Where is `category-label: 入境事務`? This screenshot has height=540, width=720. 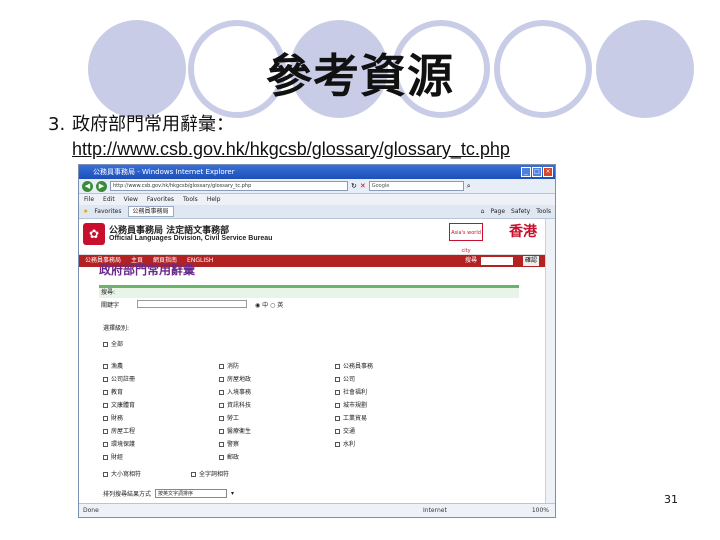 category-label: 入境事務 is located at coordinates (239, 392).